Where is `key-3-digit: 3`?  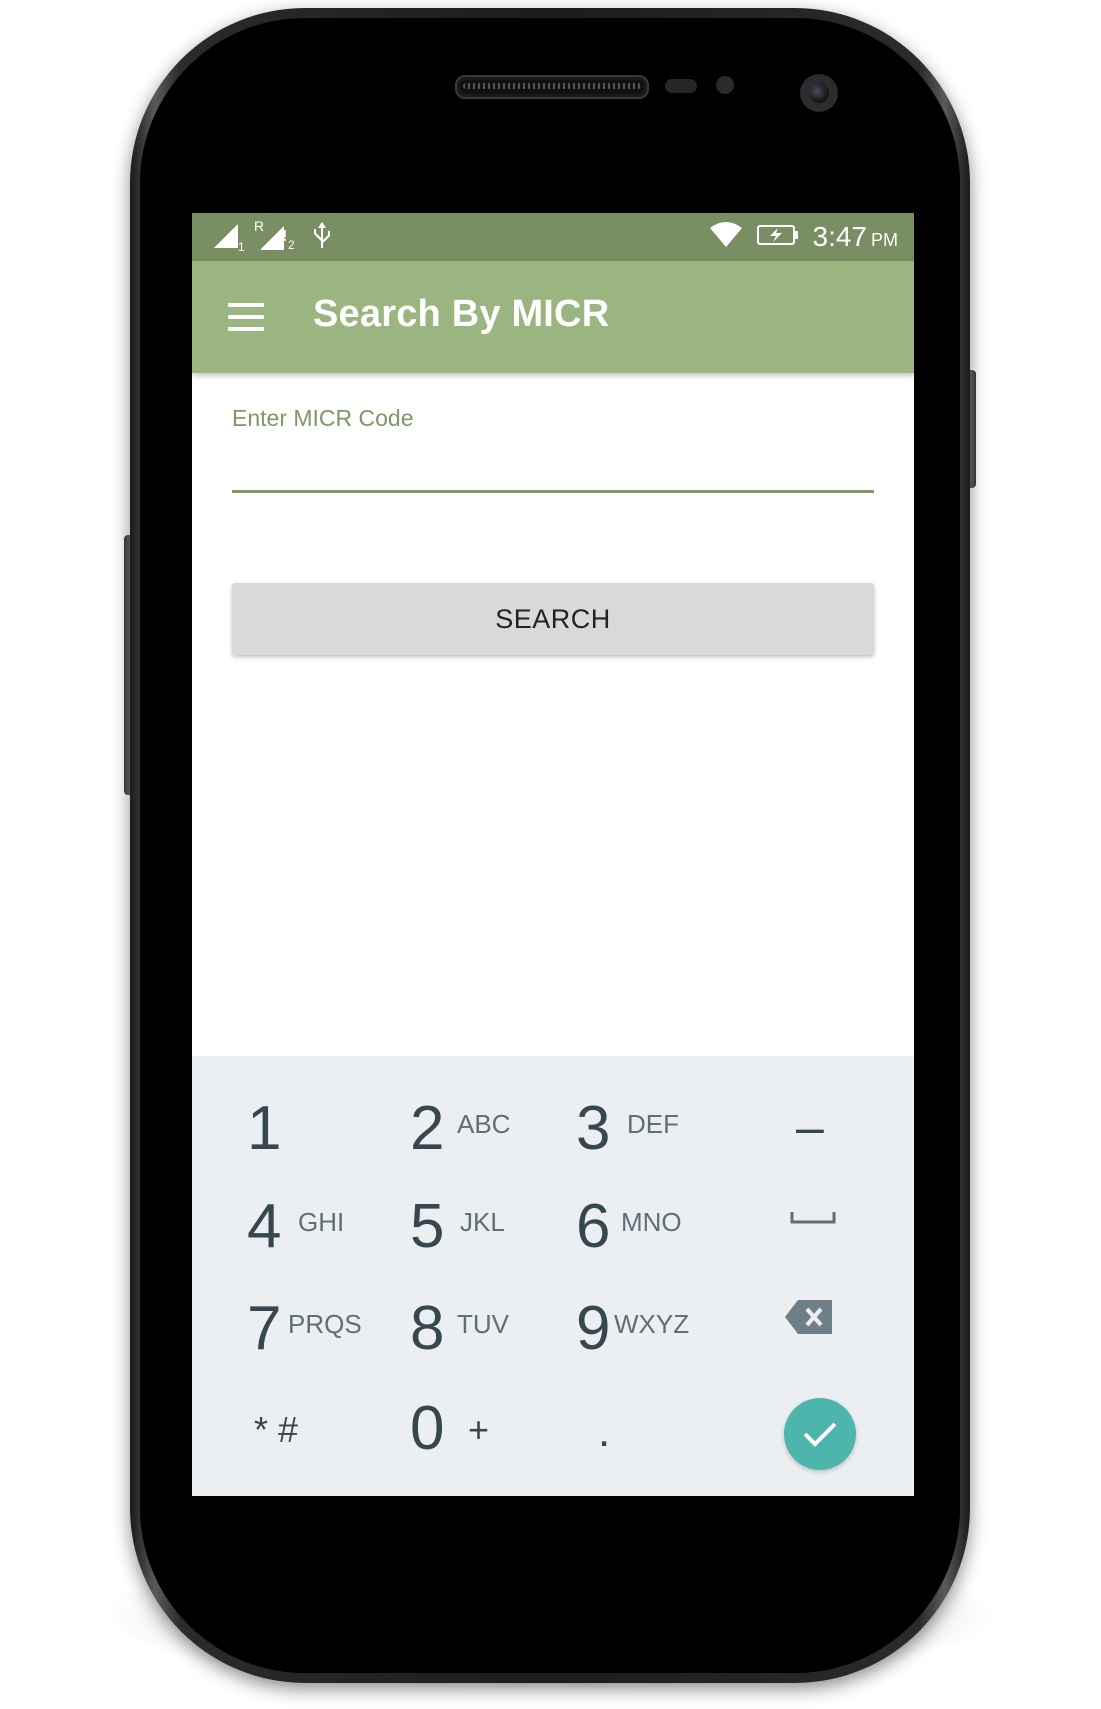
key-3-digit: 3 is located at coordinates (593, 1128).